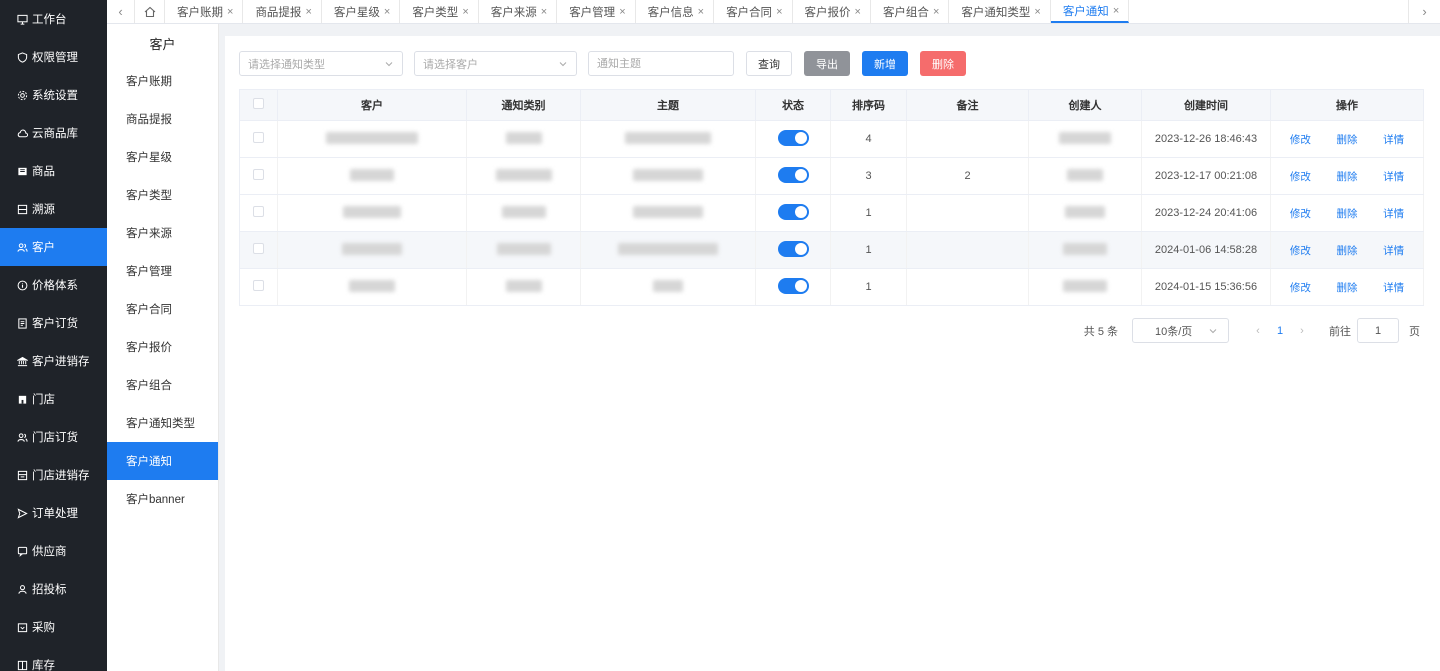 The height and width of the screenshot is (671, 1440). Describe the element at coordinates (162, 499) in the screenshot. I see `subnav-item: 客户banner` at that location.